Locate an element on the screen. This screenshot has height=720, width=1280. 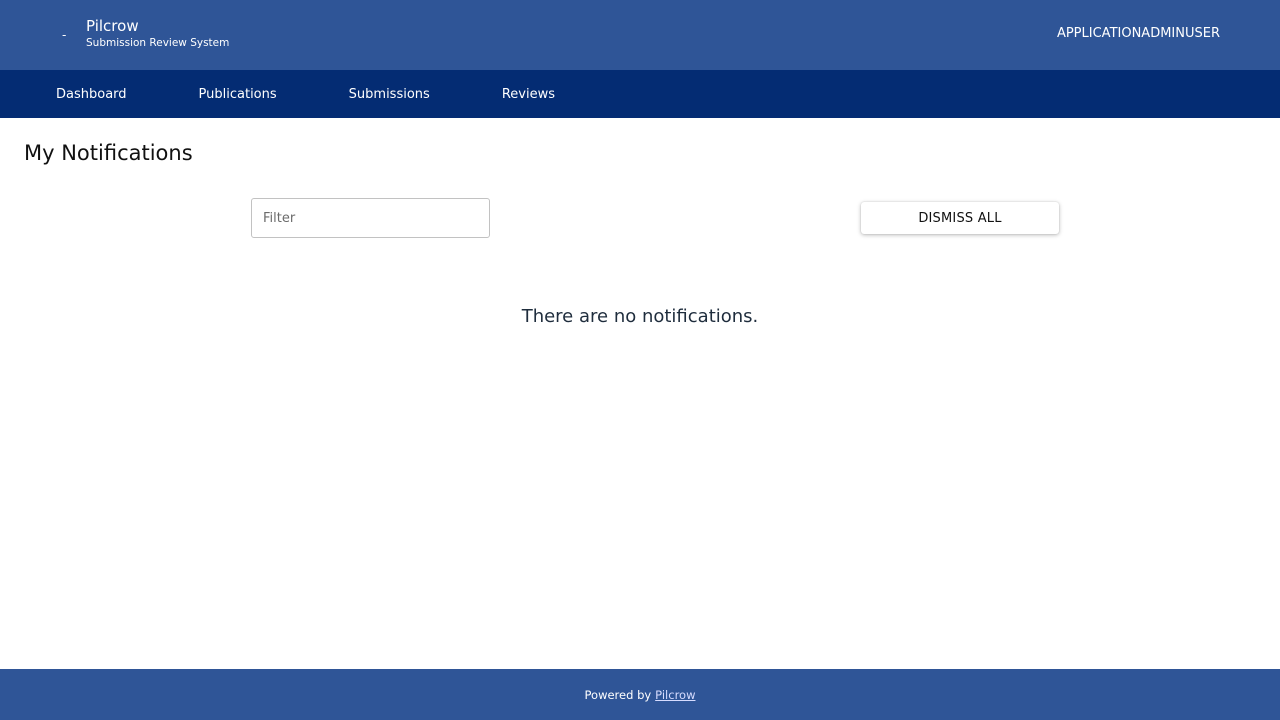
app-footer: Powered by Pilcrow is located at coordinates (640, 694).